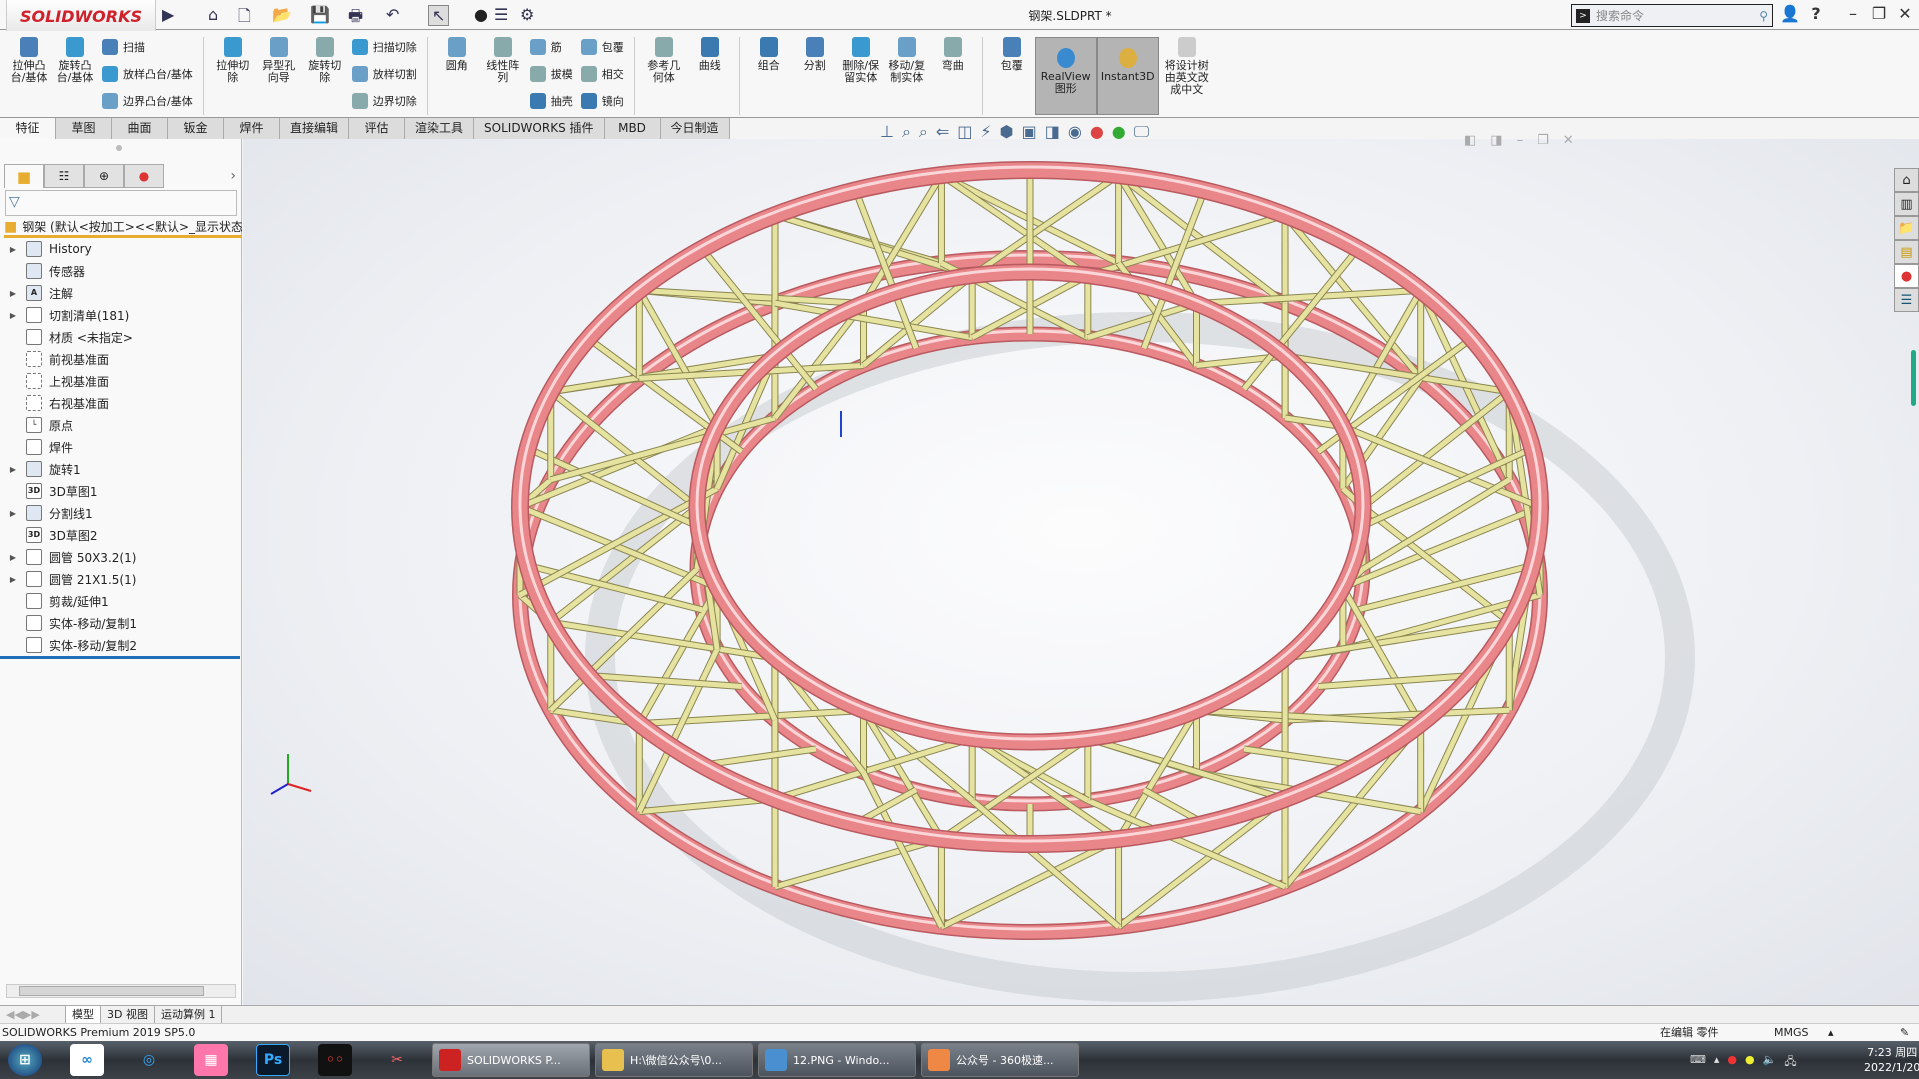 The width and height of the screenshot is (1919, 1079). What do you see at coordinates (539, 128) in the screenshot?
I see `tab-8: SOLIDWORKS 插件` at bounding box center [539, 128].